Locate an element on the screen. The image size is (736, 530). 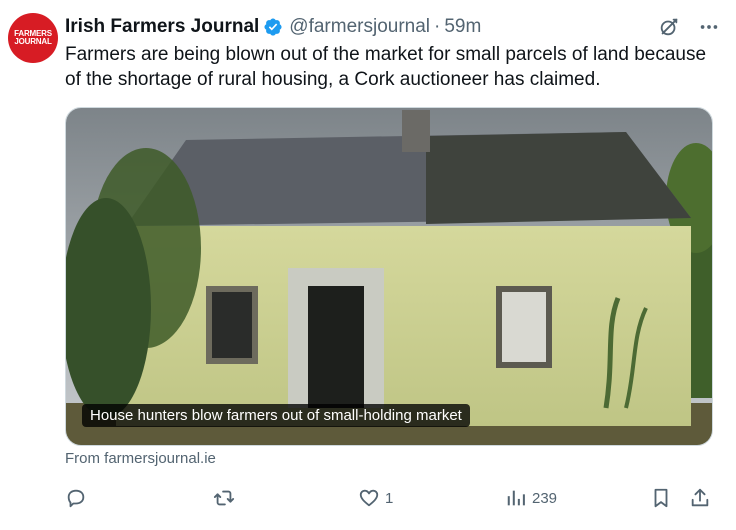
bookmark-icon is located at coordinates (661, 498).